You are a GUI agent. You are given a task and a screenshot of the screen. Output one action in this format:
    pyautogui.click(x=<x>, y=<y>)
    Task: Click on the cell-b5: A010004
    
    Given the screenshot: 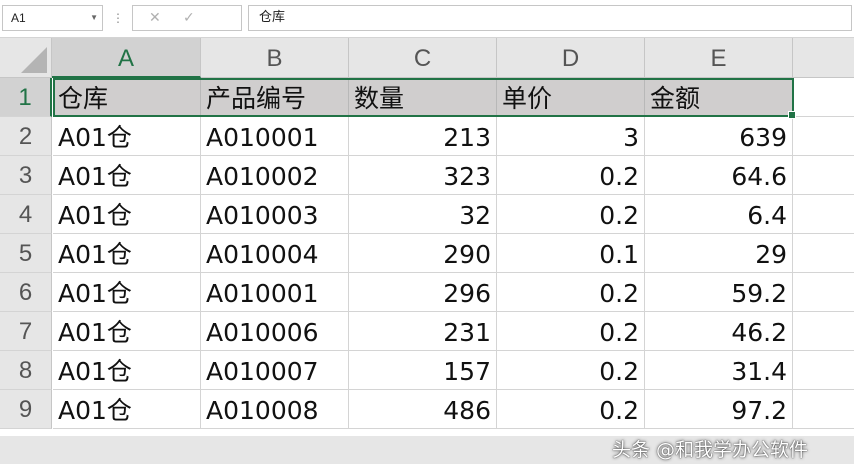 What is the action you would take?
    pyautogui.click(x=275, y=253)
    